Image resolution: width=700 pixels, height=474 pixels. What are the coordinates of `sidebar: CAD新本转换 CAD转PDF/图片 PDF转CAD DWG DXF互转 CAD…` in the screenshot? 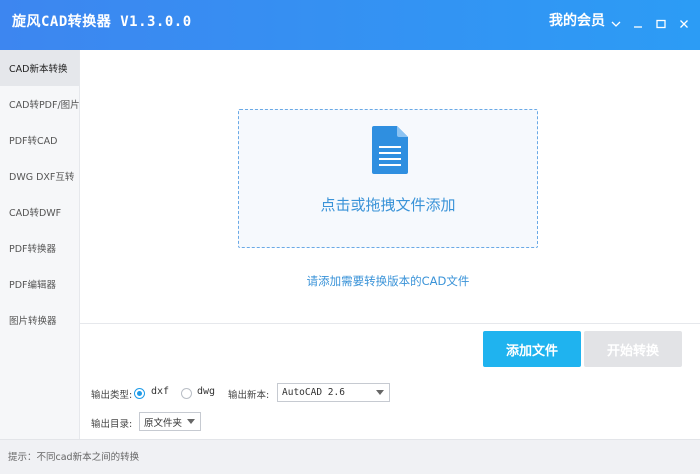 It's located at (40, 244).